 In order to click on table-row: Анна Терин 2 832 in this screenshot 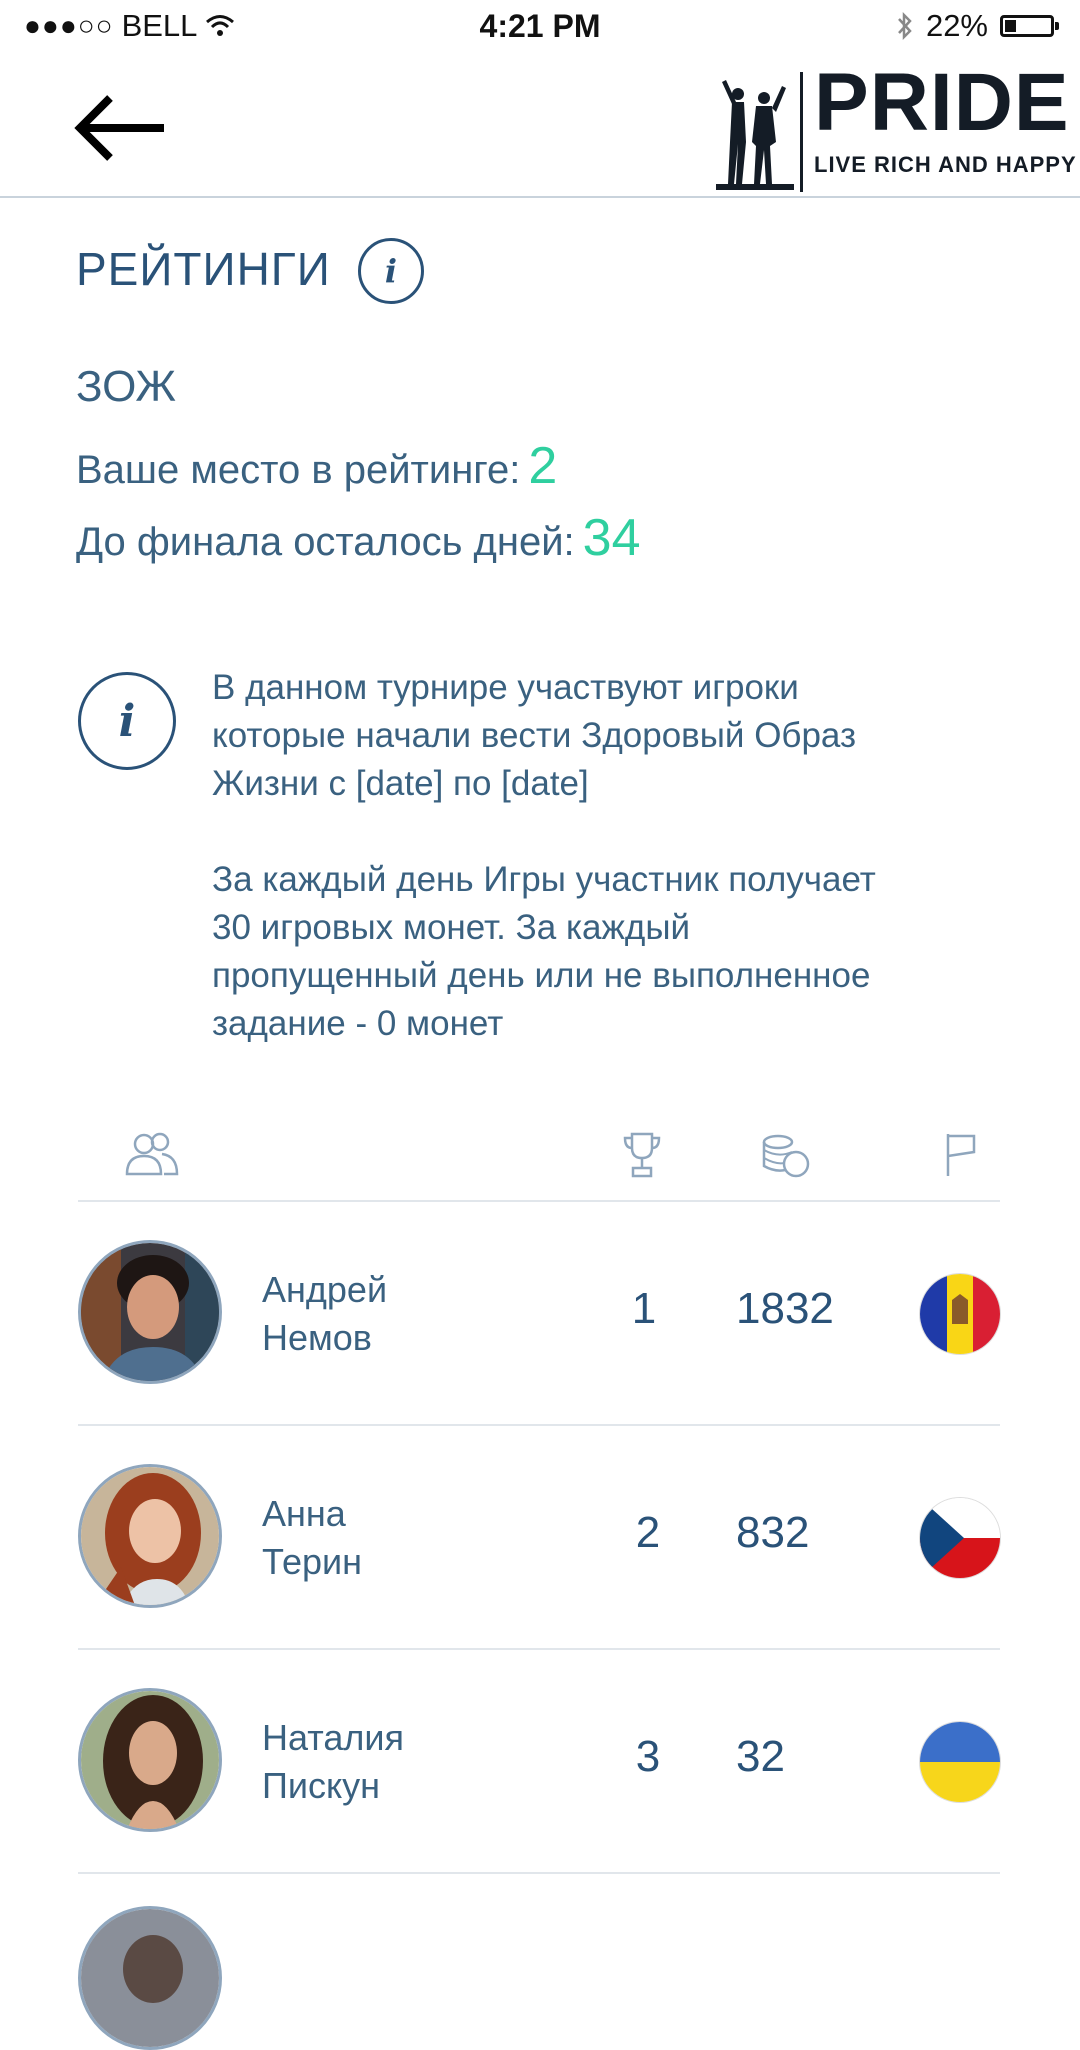, I will do `click(540, 1537)`.